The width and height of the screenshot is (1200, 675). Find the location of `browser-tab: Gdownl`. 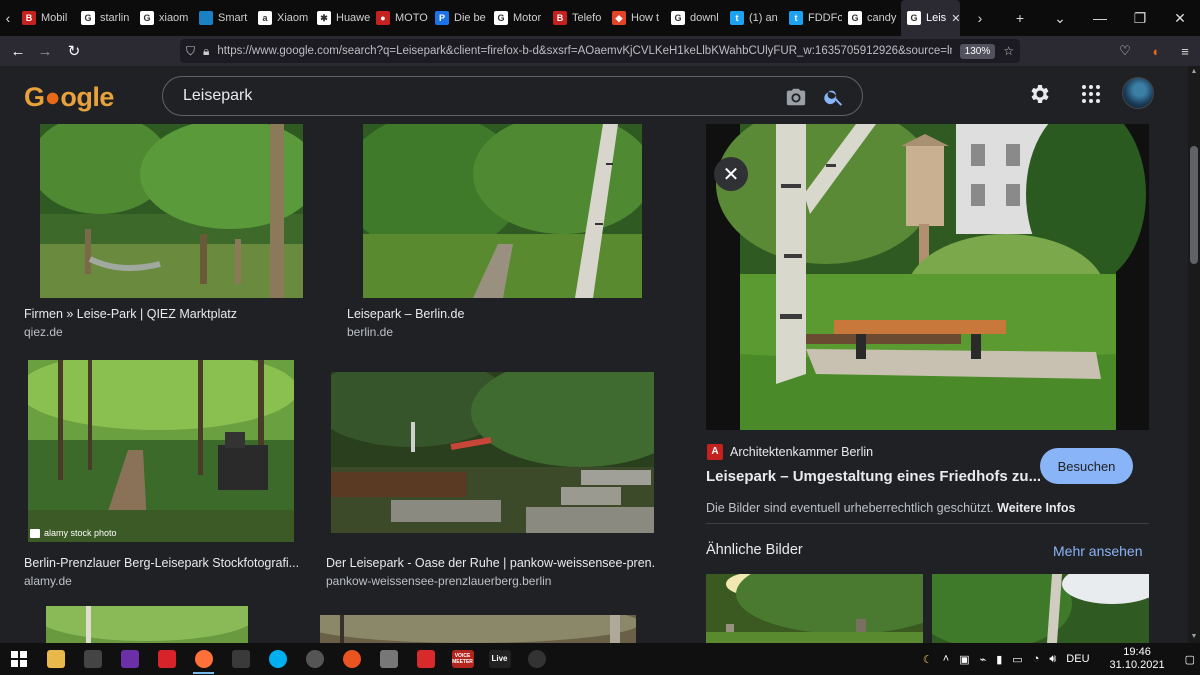

browser-tab: Gdownl is located at coordinates (694, 18).